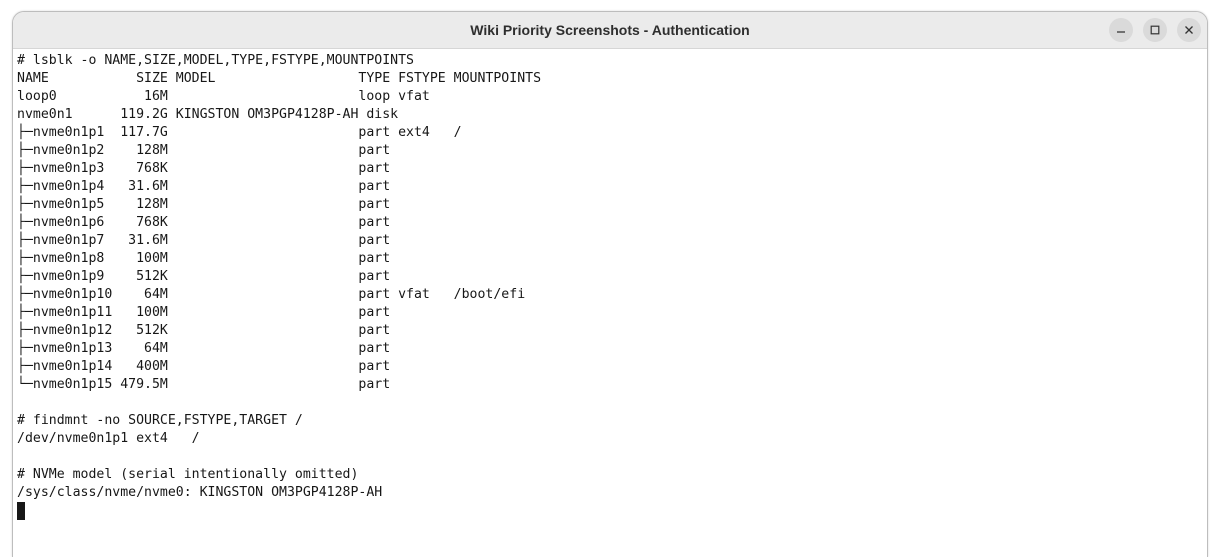 The image size is (1220, 557). I want to click on terminal-line: ├─nvme0n1p2 128M part, so click(204, 150).